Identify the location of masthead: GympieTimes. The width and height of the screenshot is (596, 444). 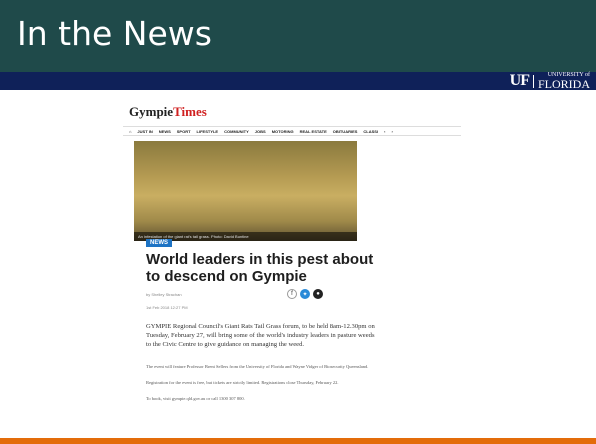
(168, 112).